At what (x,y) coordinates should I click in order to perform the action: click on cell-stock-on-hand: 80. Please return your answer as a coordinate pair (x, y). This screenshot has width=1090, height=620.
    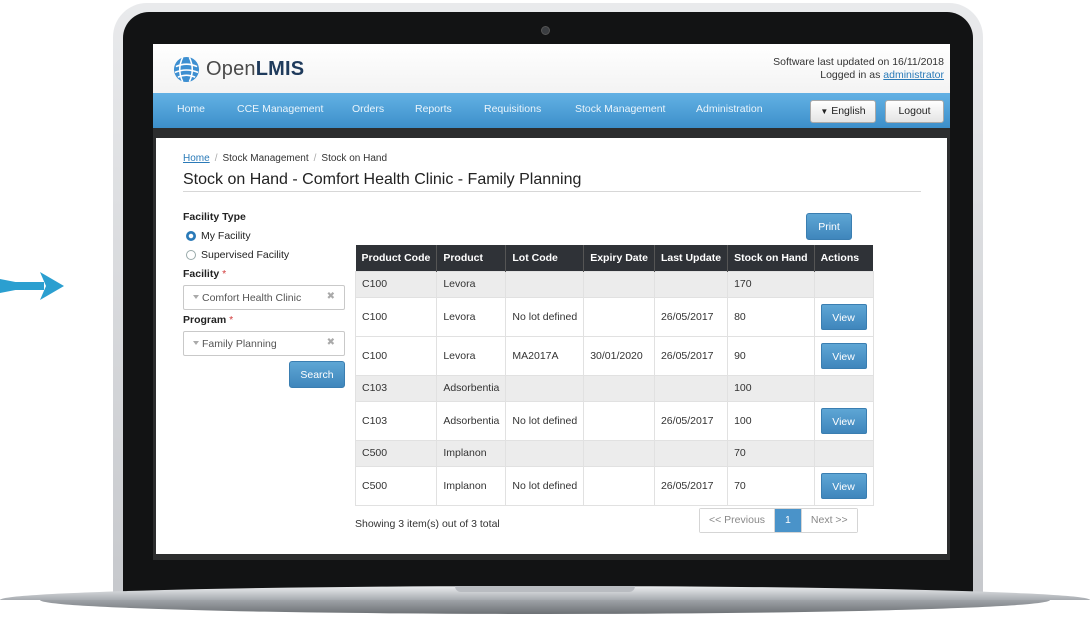
    Looking at the image, I should click on (771, 316).